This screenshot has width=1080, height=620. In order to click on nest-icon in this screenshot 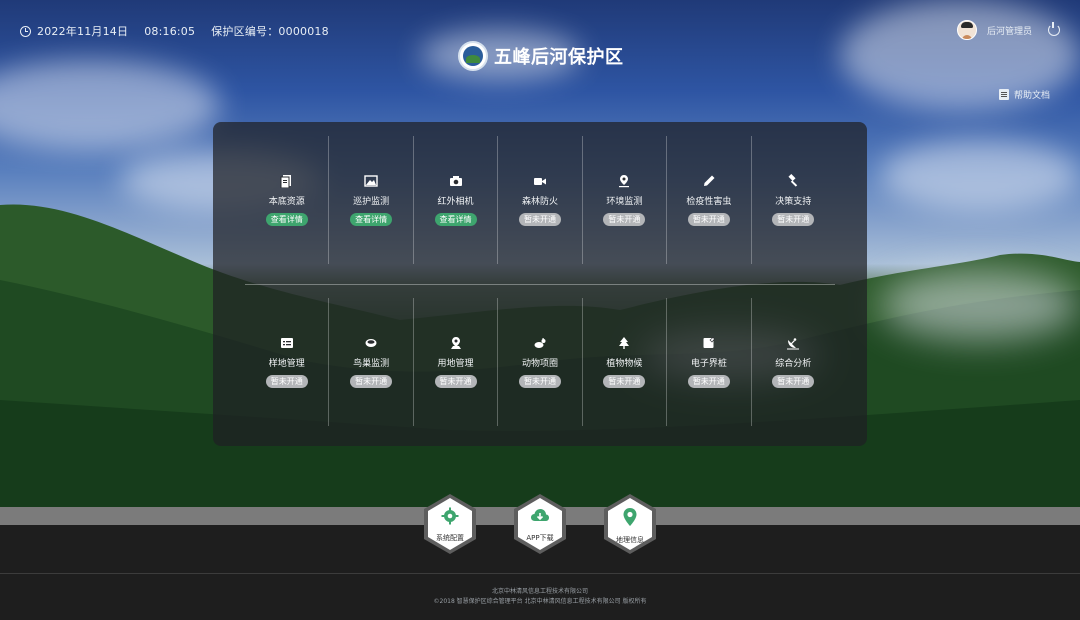, I will do `click(371, 343)`.